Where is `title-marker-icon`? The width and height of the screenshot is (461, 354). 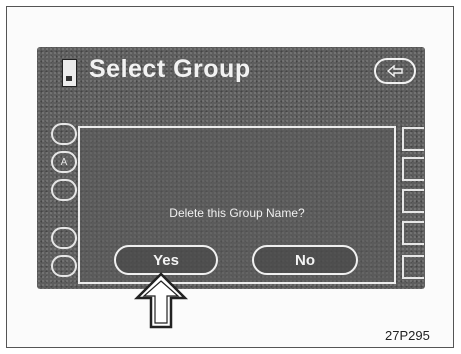
title-marker-icon is located at coordinates (69, 73).